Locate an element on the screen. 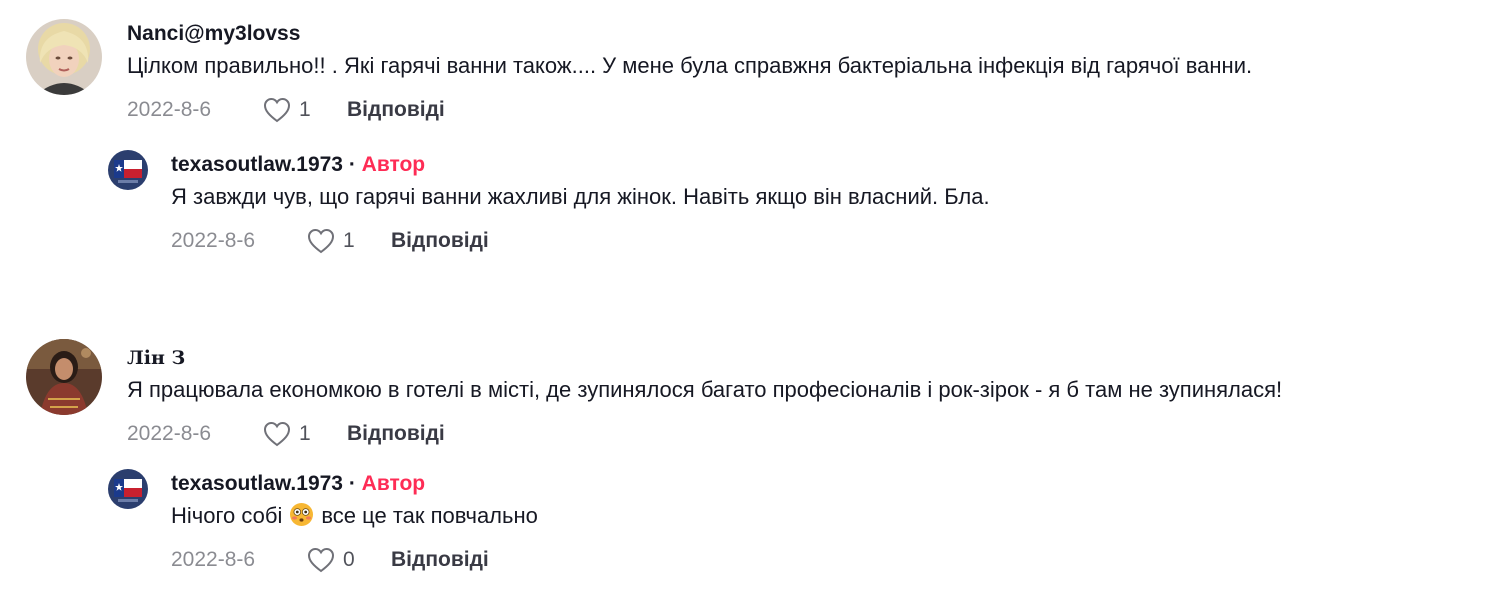  reply-meta: 2022-8-6 0 Відповіді is located at coordinates (354, 560).